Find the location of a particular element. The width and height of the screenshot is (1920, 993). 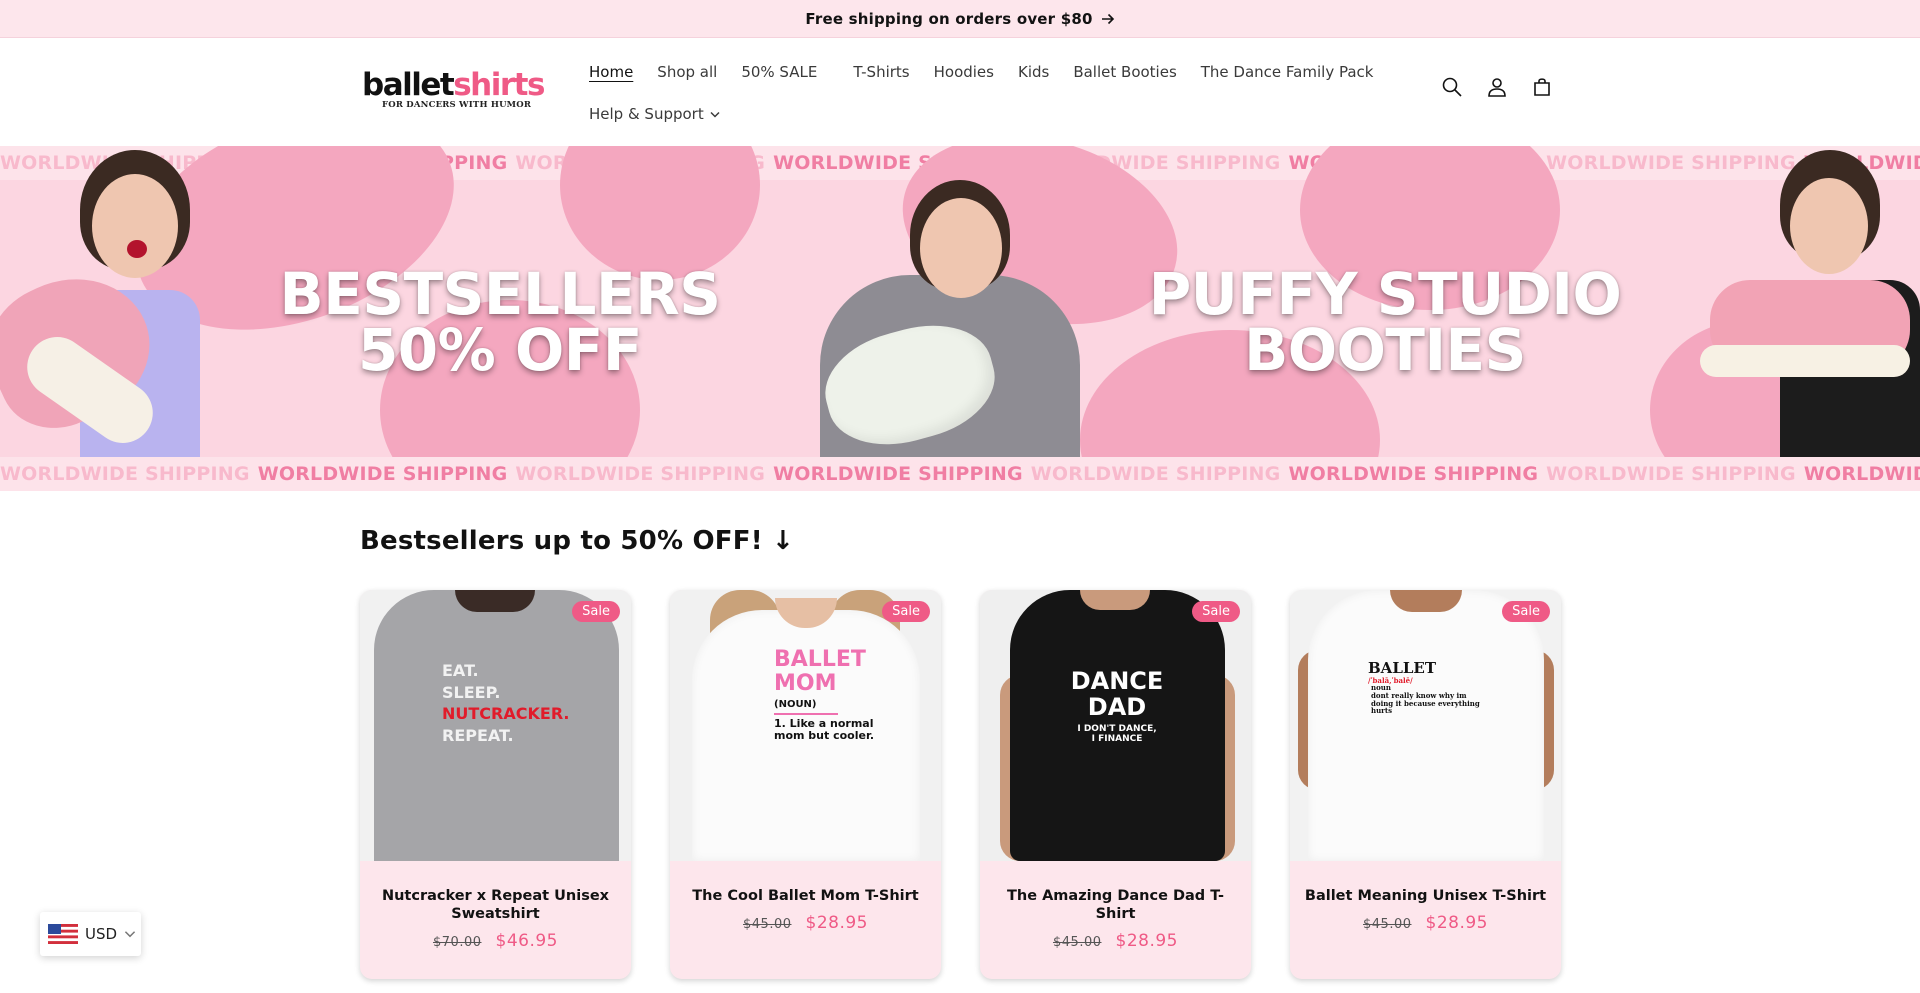

print-line: hurts is located at coordinates (1382, 711).